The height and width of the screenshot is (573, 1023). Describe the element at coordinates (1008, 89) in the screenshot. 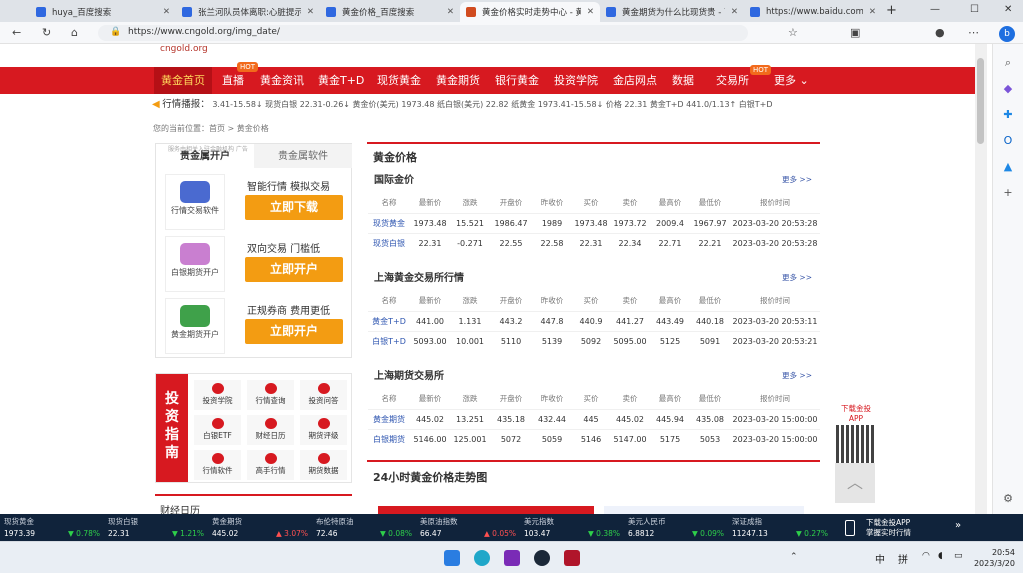

I see `shopping-icon: ◆` at that location.